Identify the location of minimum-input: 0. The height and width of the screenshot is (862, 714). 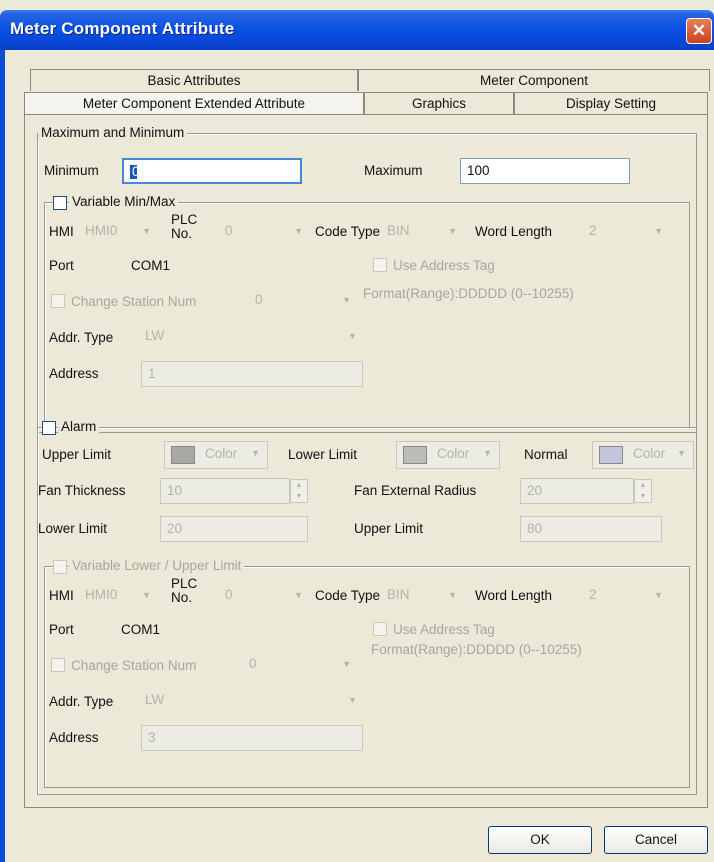
(212, 171).